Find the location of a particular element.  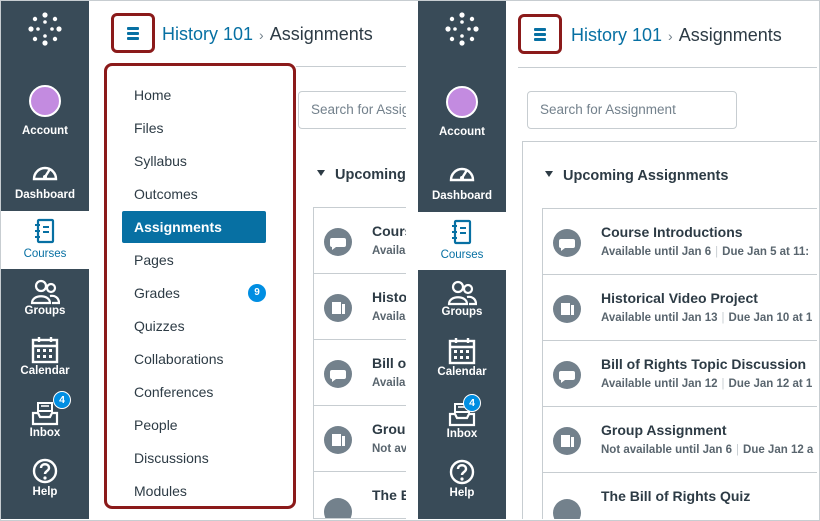

nav-help-label: Help is located at coordinates (45, 492).